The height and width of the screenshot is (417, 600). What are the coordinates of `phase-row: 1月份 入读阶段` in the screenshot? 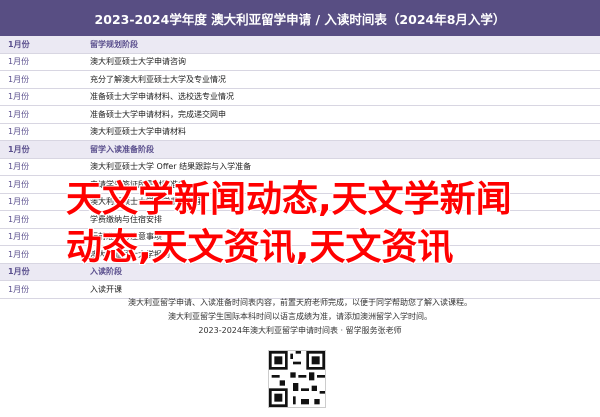 It's located at (300, 272).